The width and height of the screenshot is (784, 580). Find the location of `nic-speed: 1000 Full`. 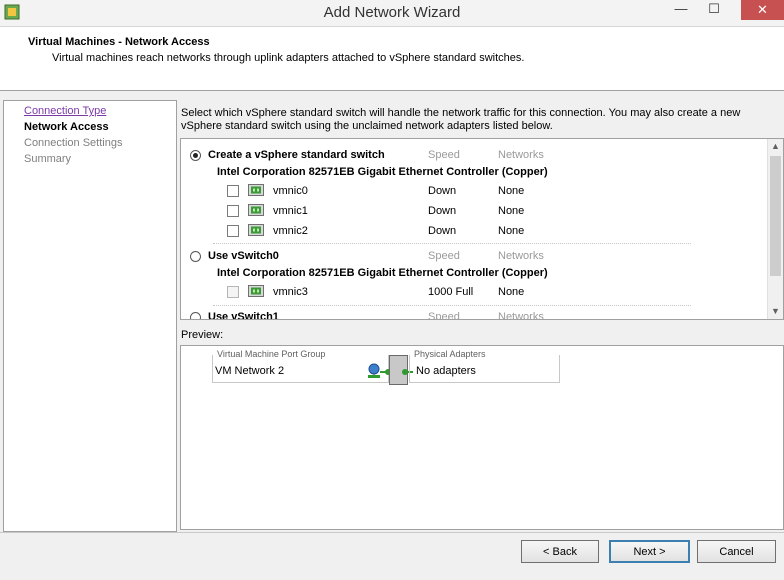

nic-speed: 1000 Full is located at coordinates (451, 292).